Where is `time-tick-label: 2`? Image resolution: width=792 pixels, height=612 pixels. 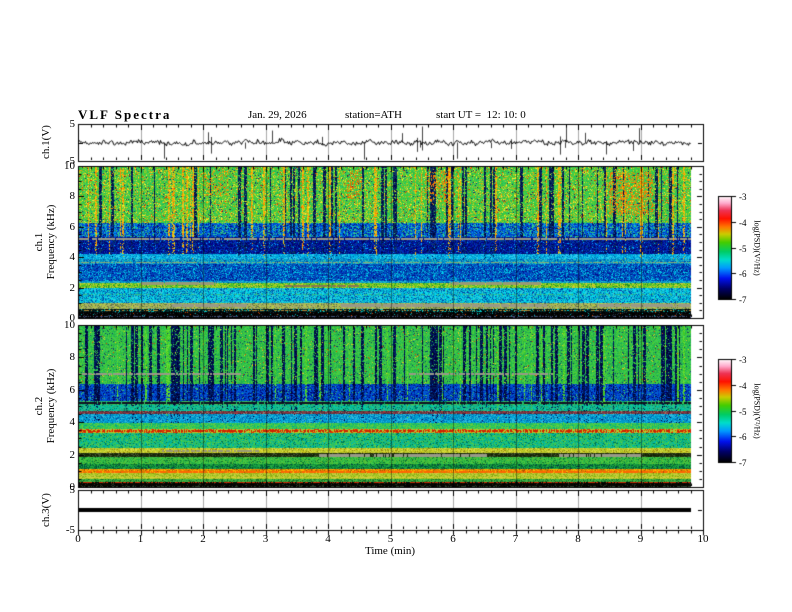
time-tick-label: 2 is located at coordinates (203, 539).